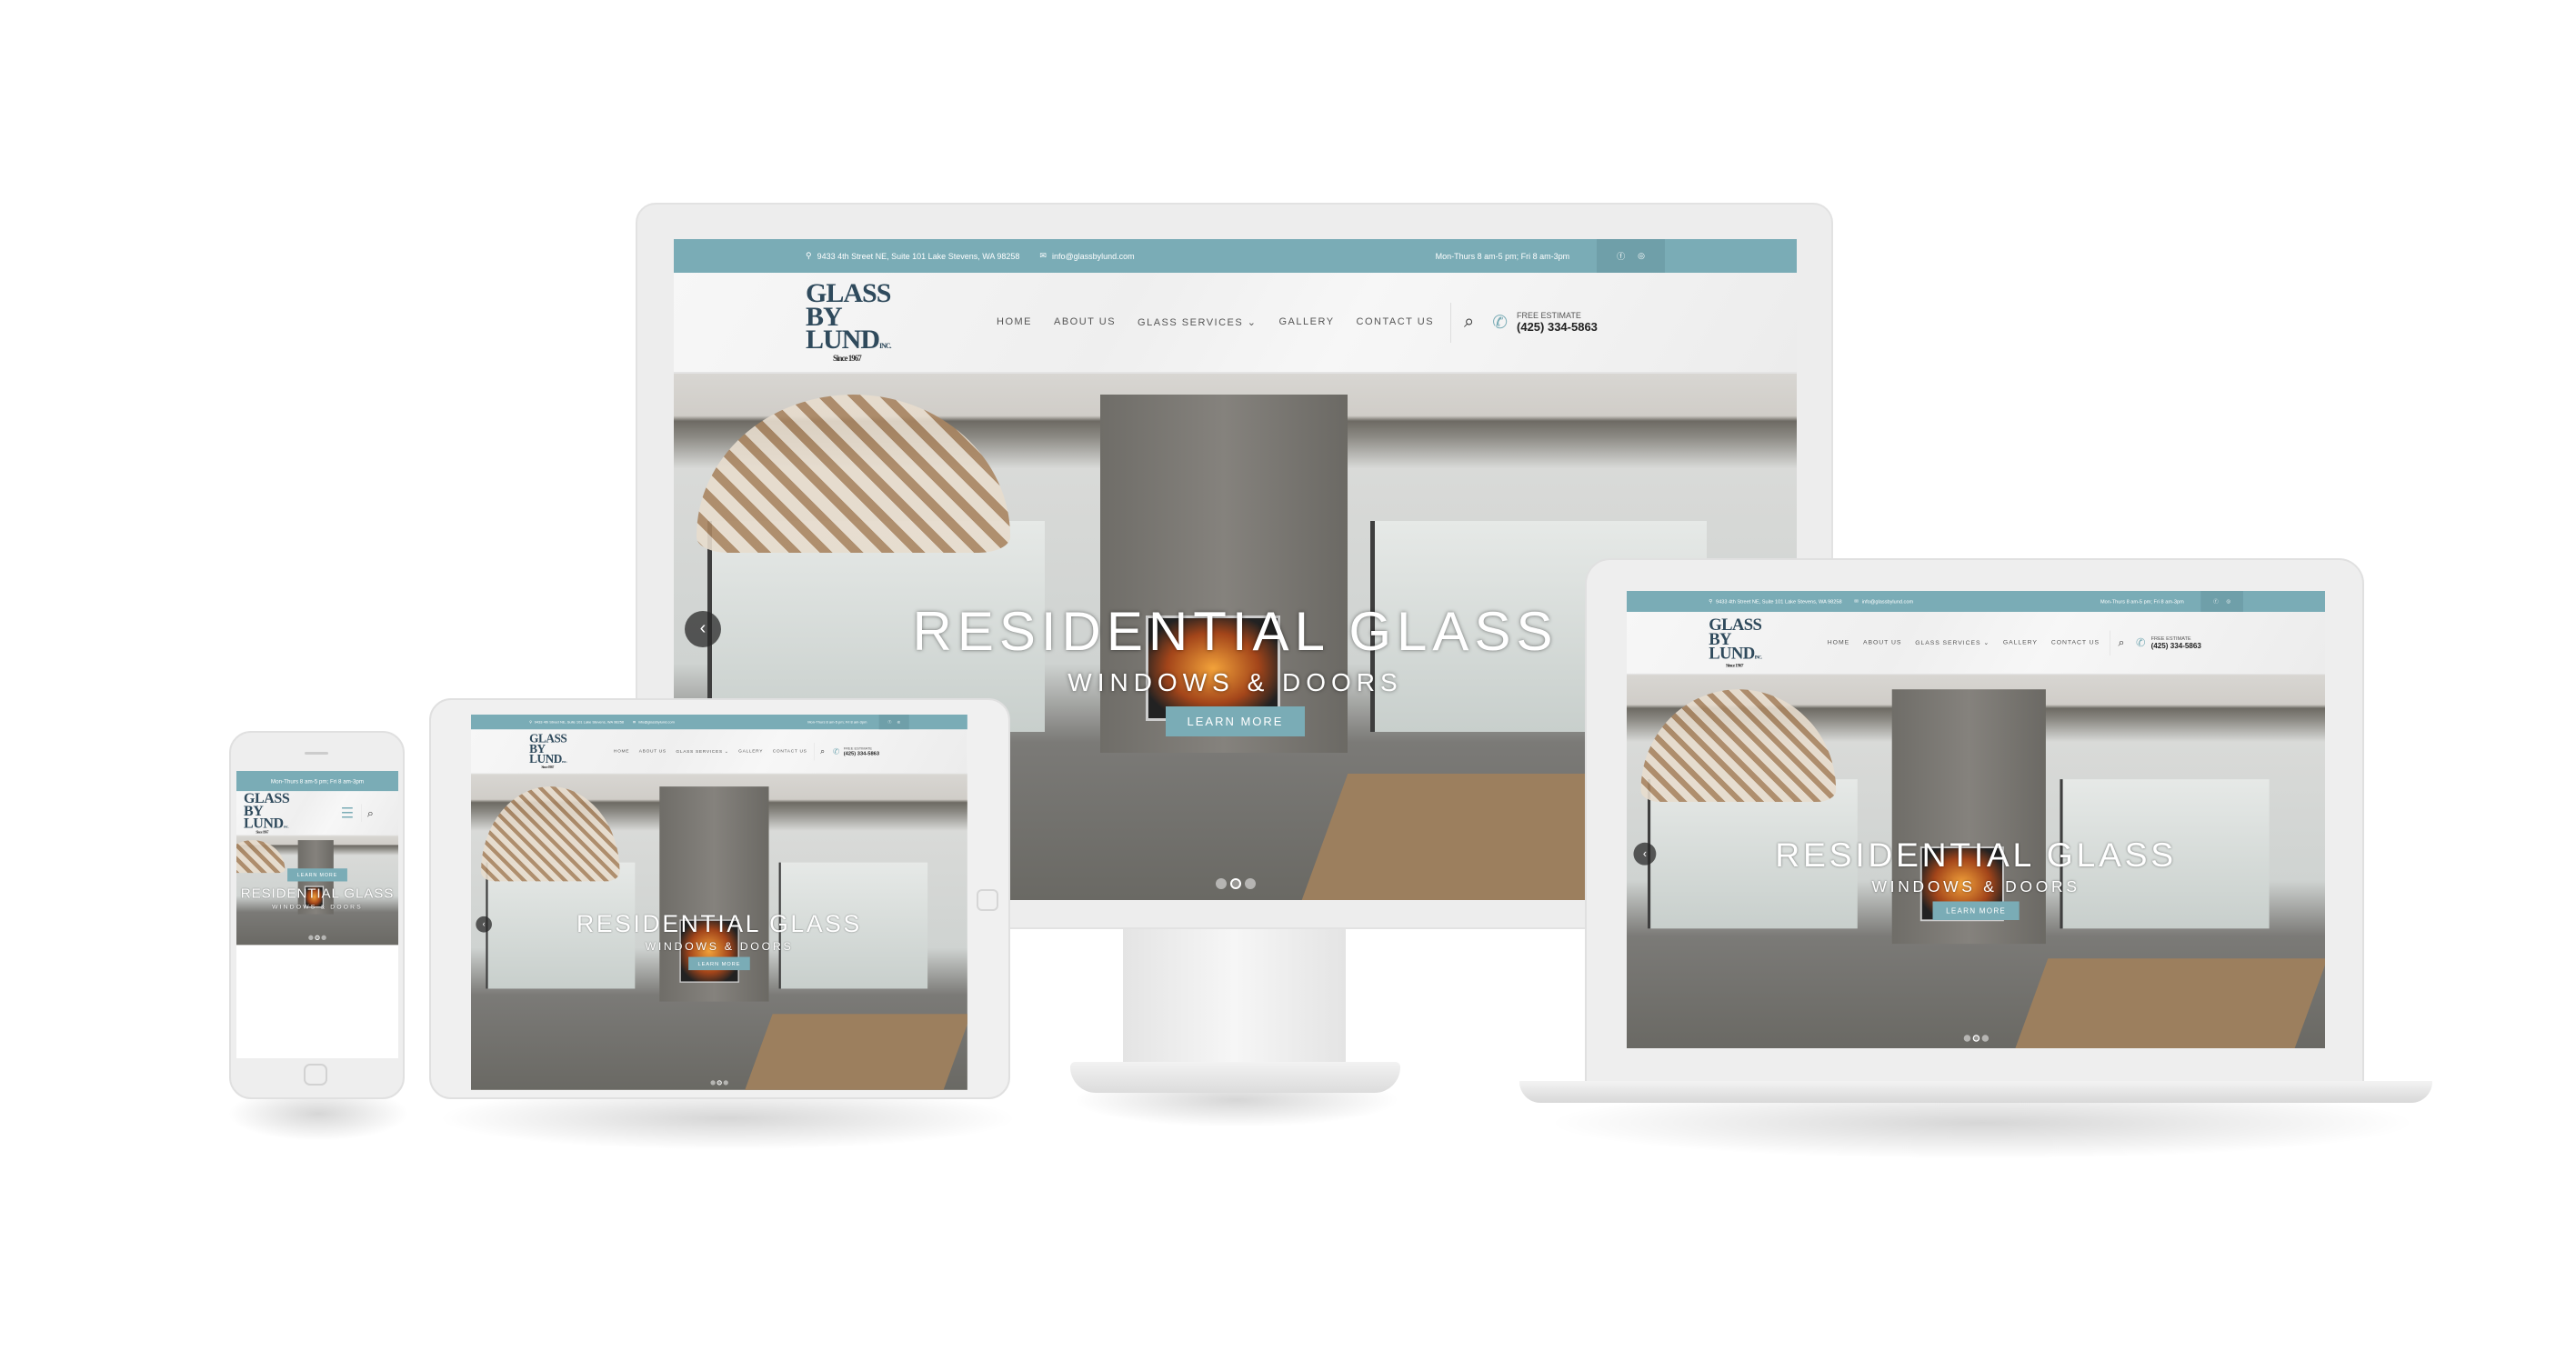 The image size is (2576, 1351). I want to click on monitor-base, so click(1235, 1077).